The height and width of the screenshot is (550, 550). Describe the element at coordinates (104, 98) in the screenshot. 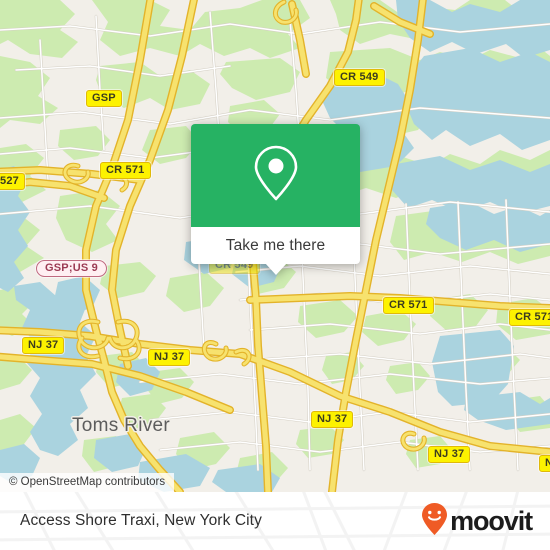

I see `road-shield: GSP` at that location.